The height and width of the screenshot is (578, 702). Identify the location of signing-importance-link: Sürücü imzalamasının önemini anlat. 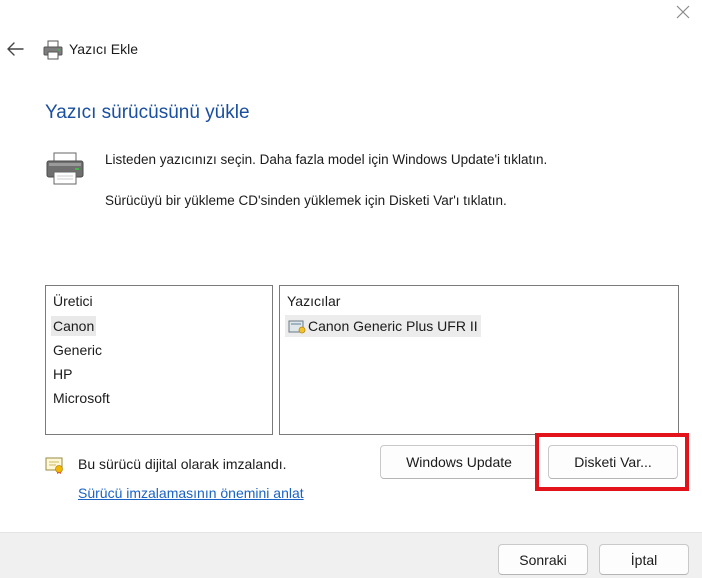
(191, 493).